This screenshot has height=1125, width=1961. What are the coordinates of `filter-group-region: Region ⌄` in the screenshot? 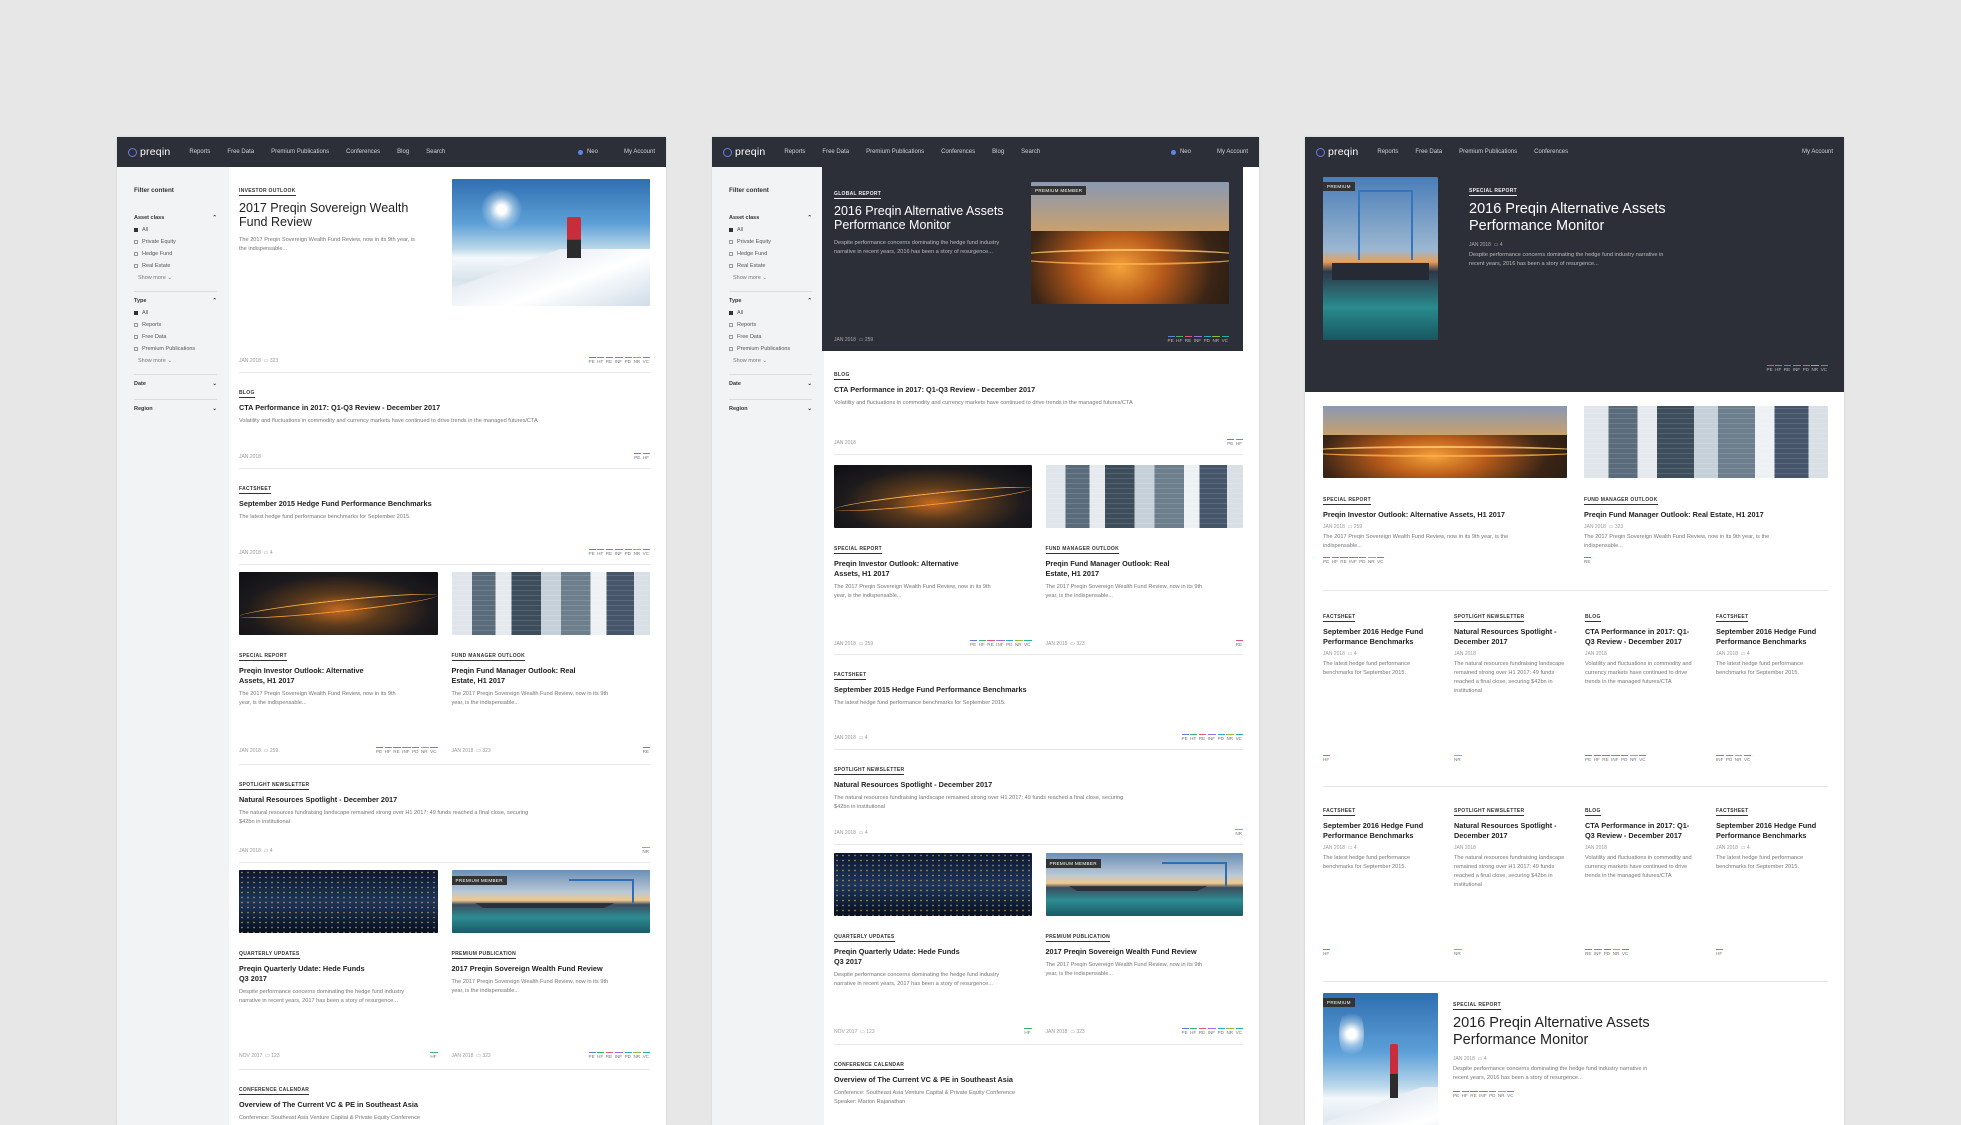 It's located at (770, 405).